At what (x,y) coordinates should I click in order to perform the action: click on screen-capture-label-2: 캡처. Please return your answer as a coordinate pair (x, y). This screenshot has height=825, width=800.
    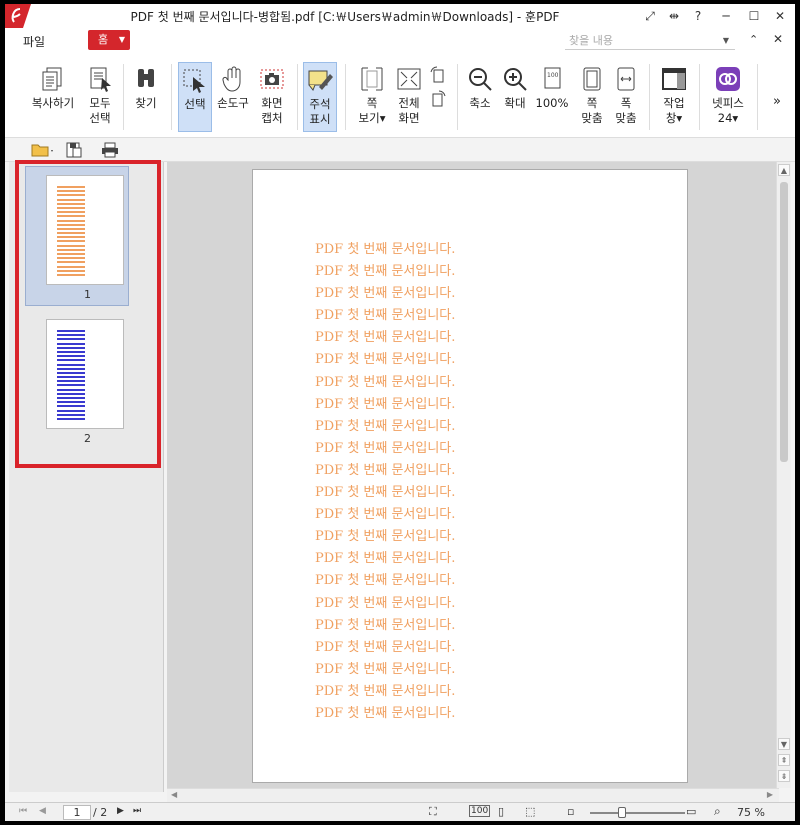
    Looking at the image, I should click on (272, 118).